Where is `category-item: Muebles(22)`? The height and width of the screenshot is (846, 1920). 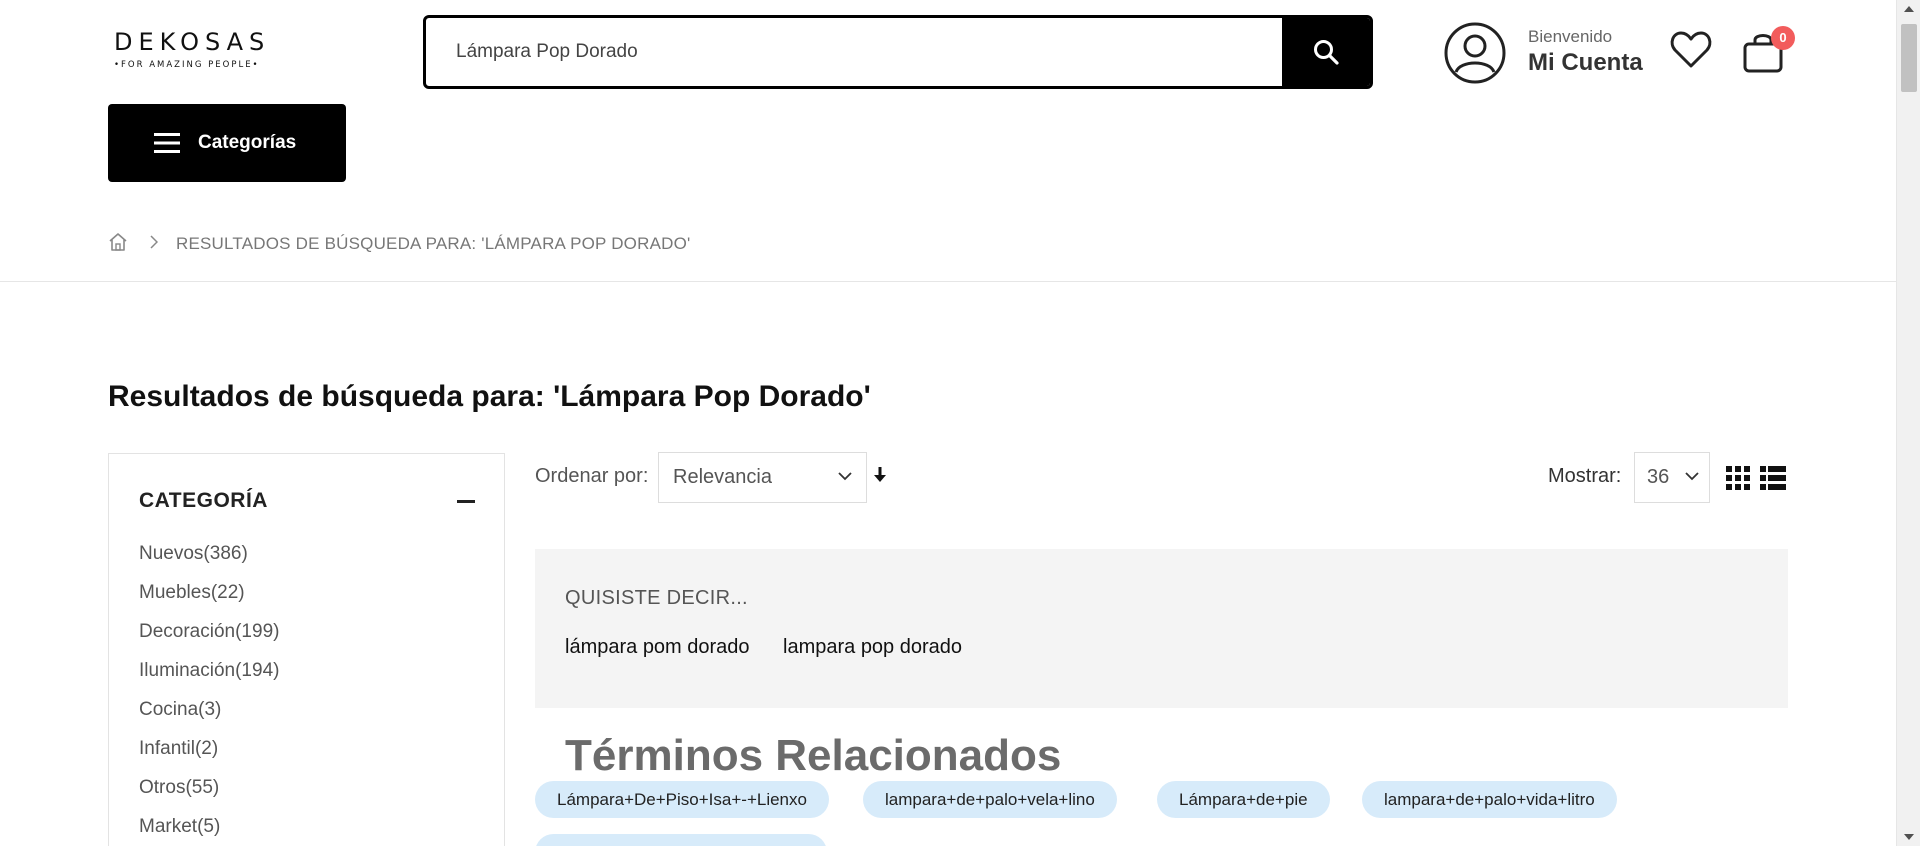
category-item: Muebles(22) is located at coordinates (209, 592).